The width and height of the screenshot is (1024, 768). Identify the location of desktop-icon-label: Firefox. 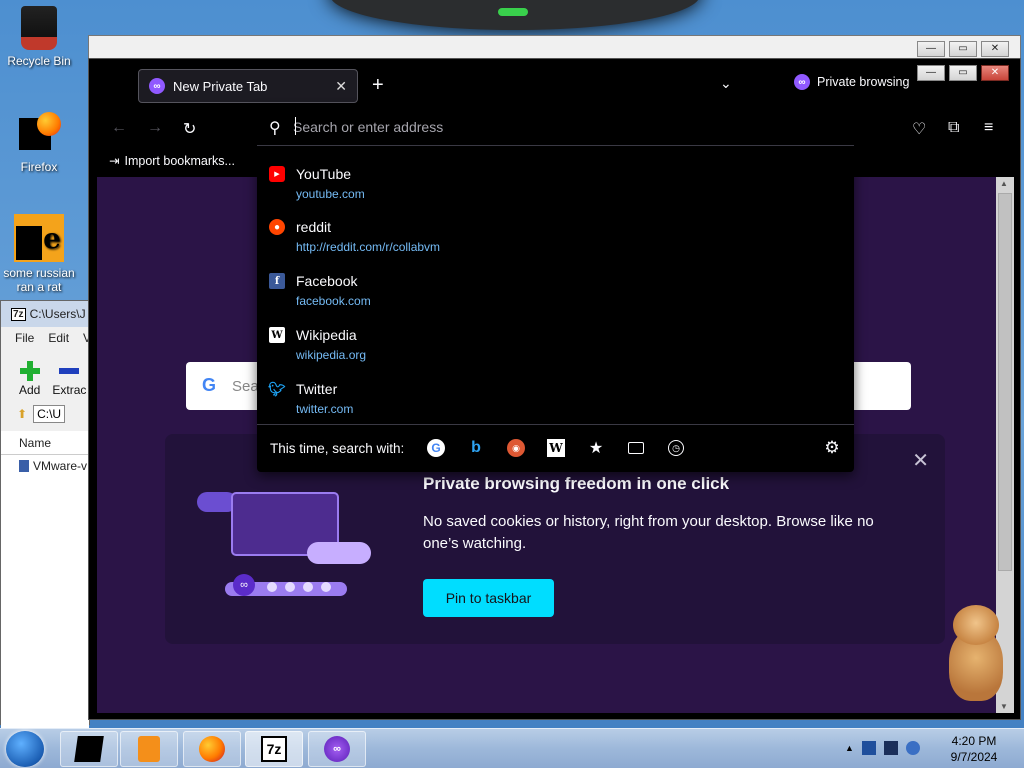
(39, 167).